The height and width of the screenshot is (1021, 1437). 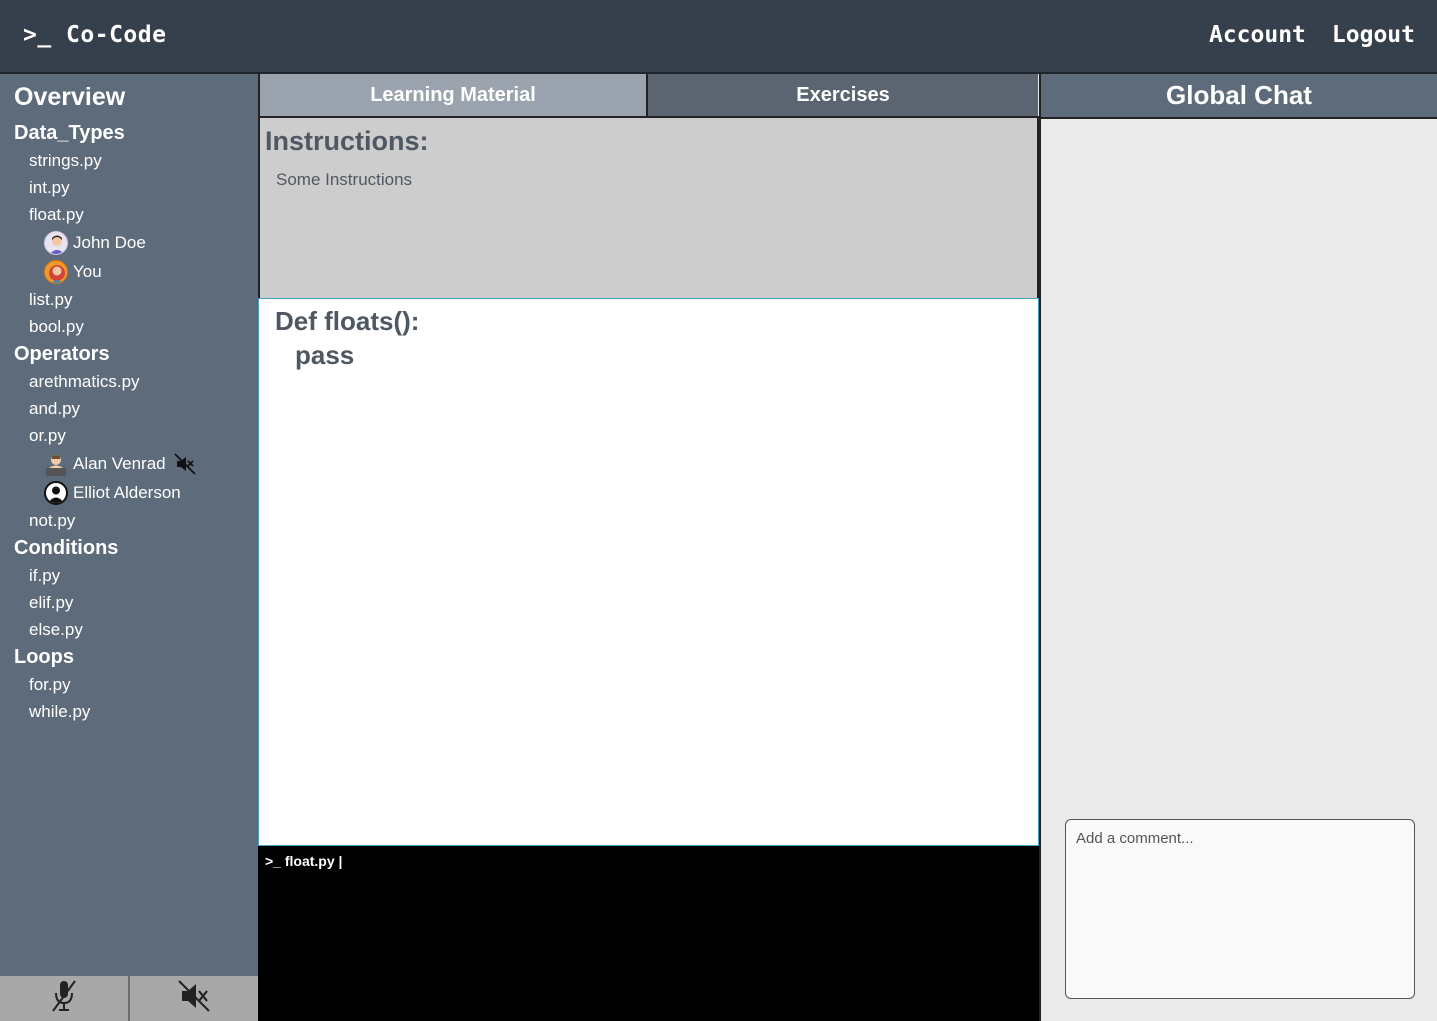 What do you see at coordinates (648, 933) in the screenshot?
I see `terminal: >_ float.py |` at bounding box center [648, 933].